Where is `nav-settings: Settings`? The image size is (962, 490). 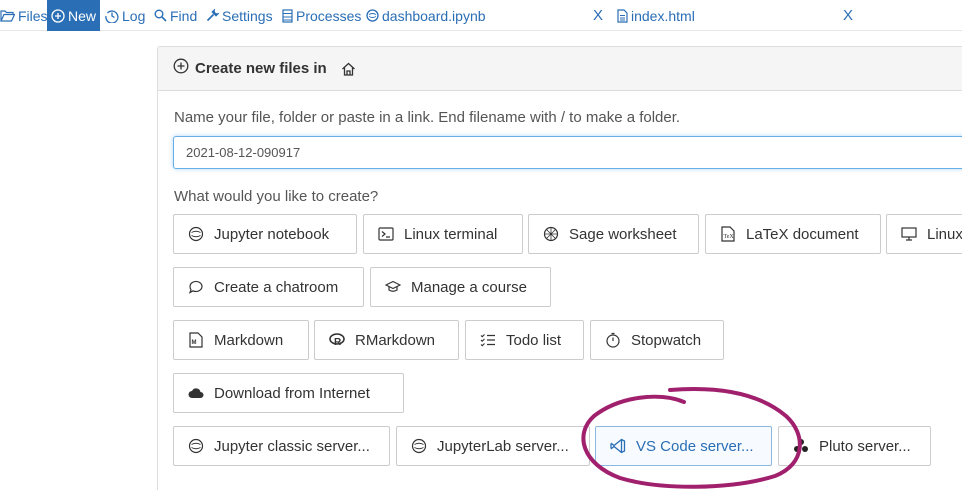 nav-settings: Settings is located at coordinates (239, 15).